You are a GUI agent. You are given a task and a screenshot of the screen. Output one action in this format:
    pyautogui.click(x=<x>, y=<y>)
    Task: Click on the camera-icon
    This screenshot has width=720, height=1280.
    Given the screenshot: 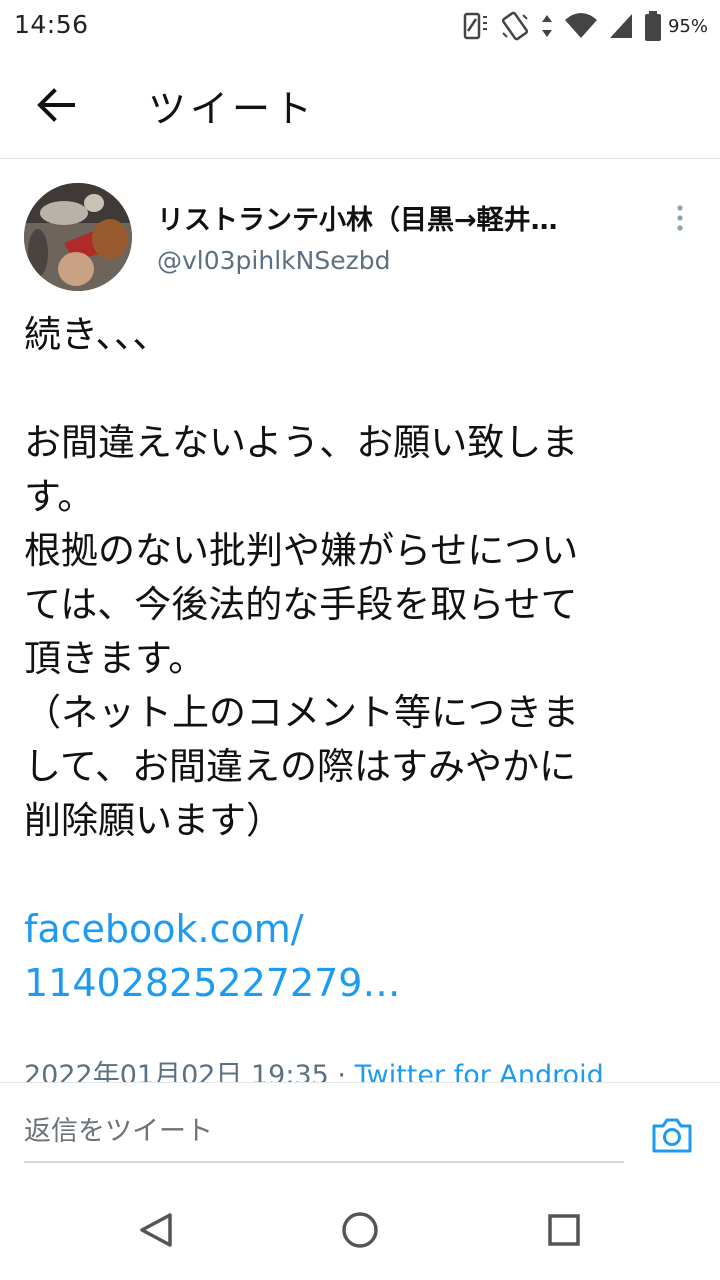 What is the action you would take?
    pyautogui.click(x=672, y=1135)
    